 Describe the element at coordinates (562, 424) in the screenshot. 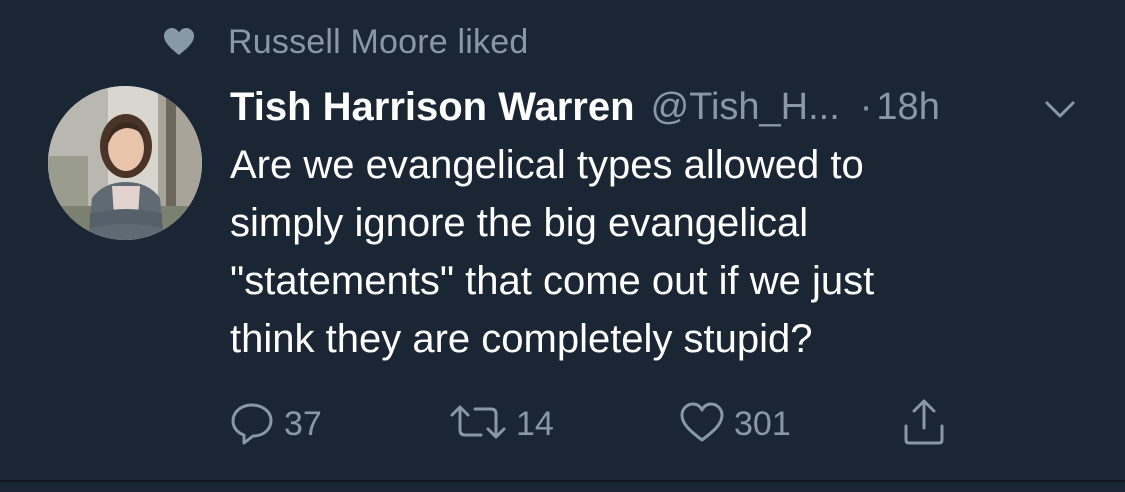

I see `tweet-actions: 37 14 301` at that location.